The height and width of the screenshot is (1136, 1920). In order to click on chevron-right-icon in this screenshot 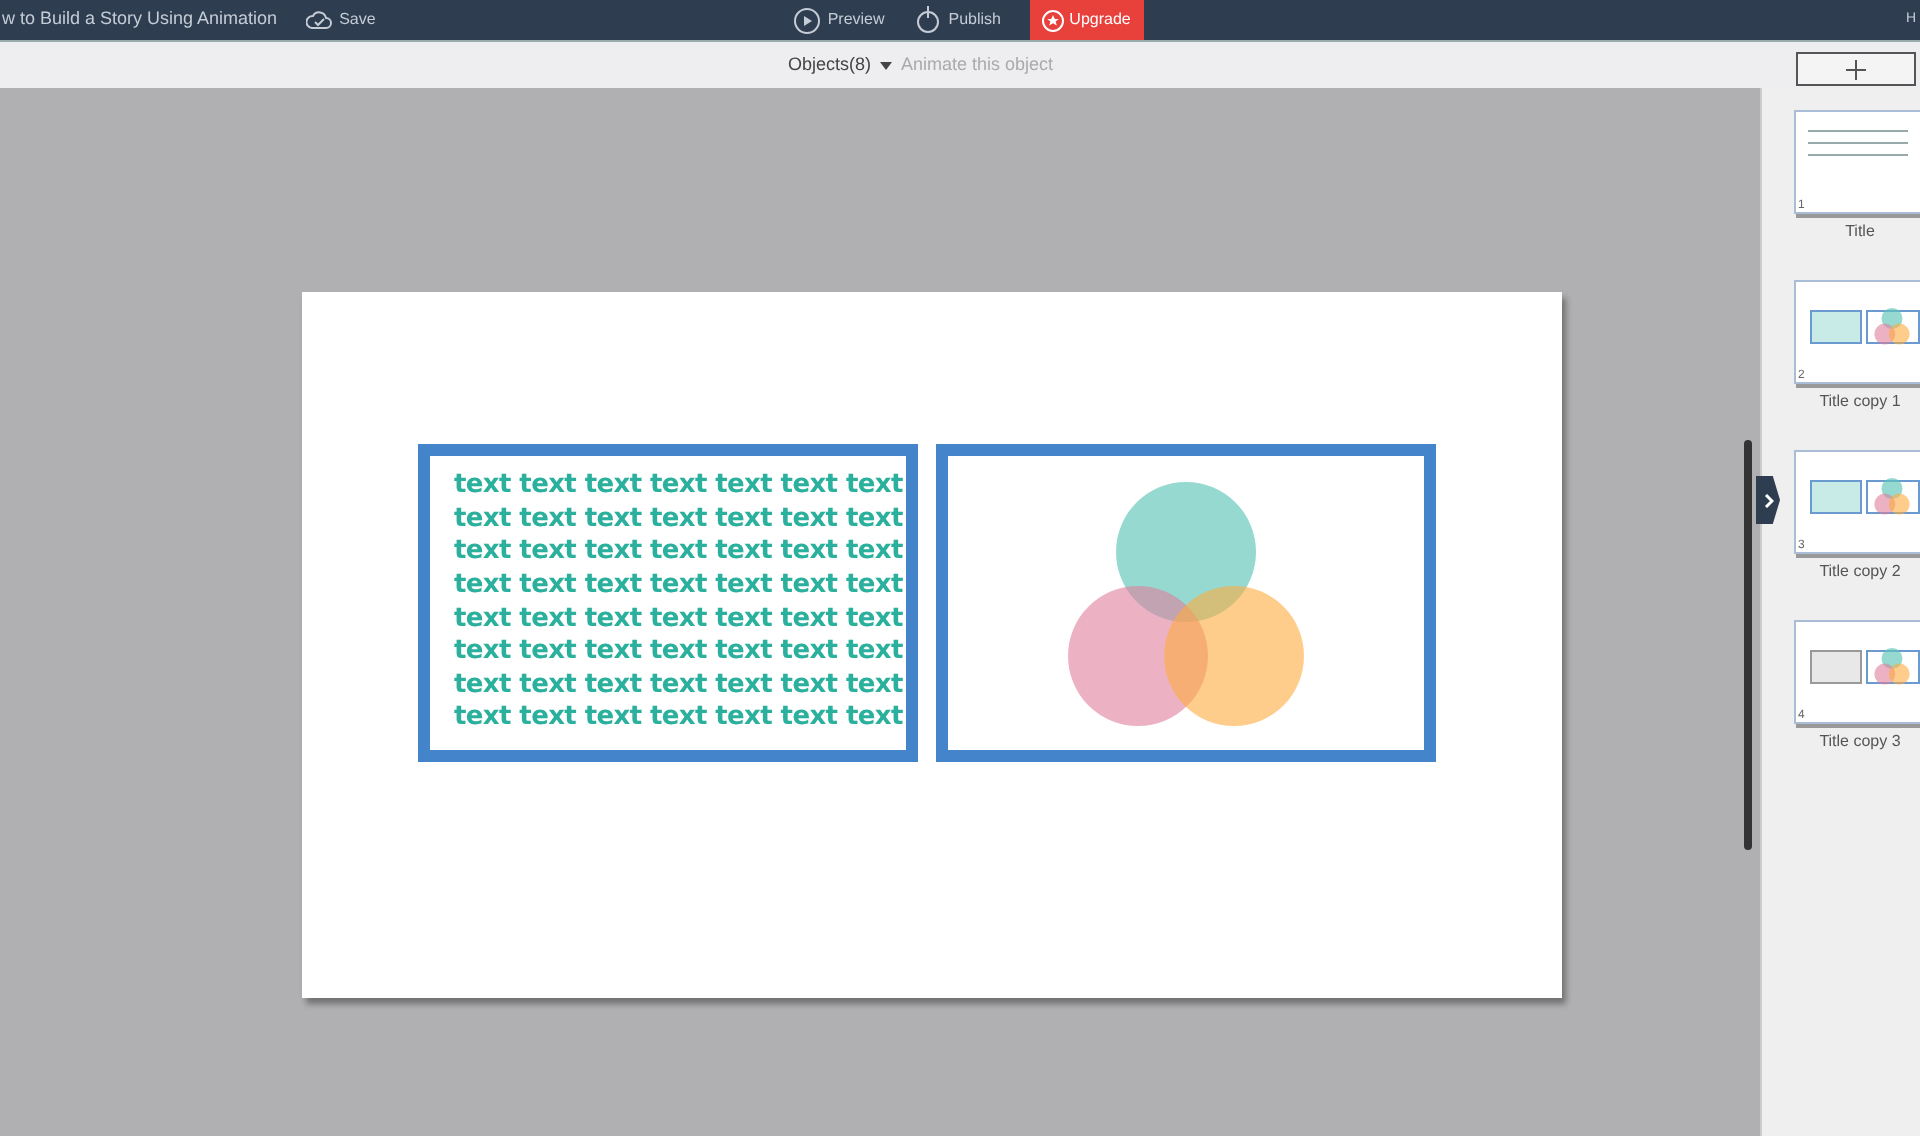, I will do `click(1768, 500)`.